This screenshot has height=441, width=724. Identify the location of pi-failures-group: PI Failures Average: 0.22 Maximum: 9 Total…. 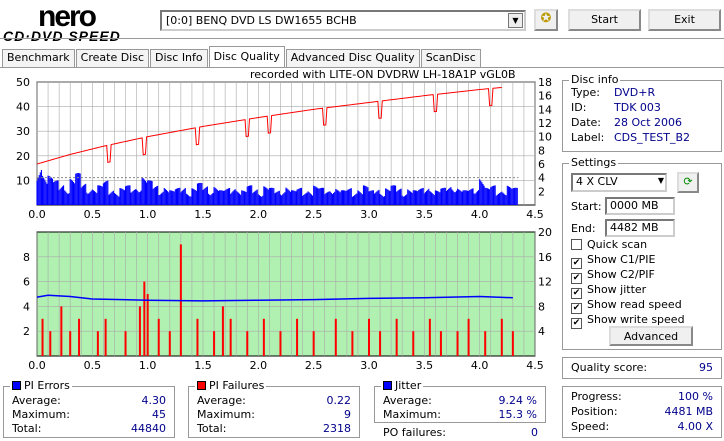
(274, 408).